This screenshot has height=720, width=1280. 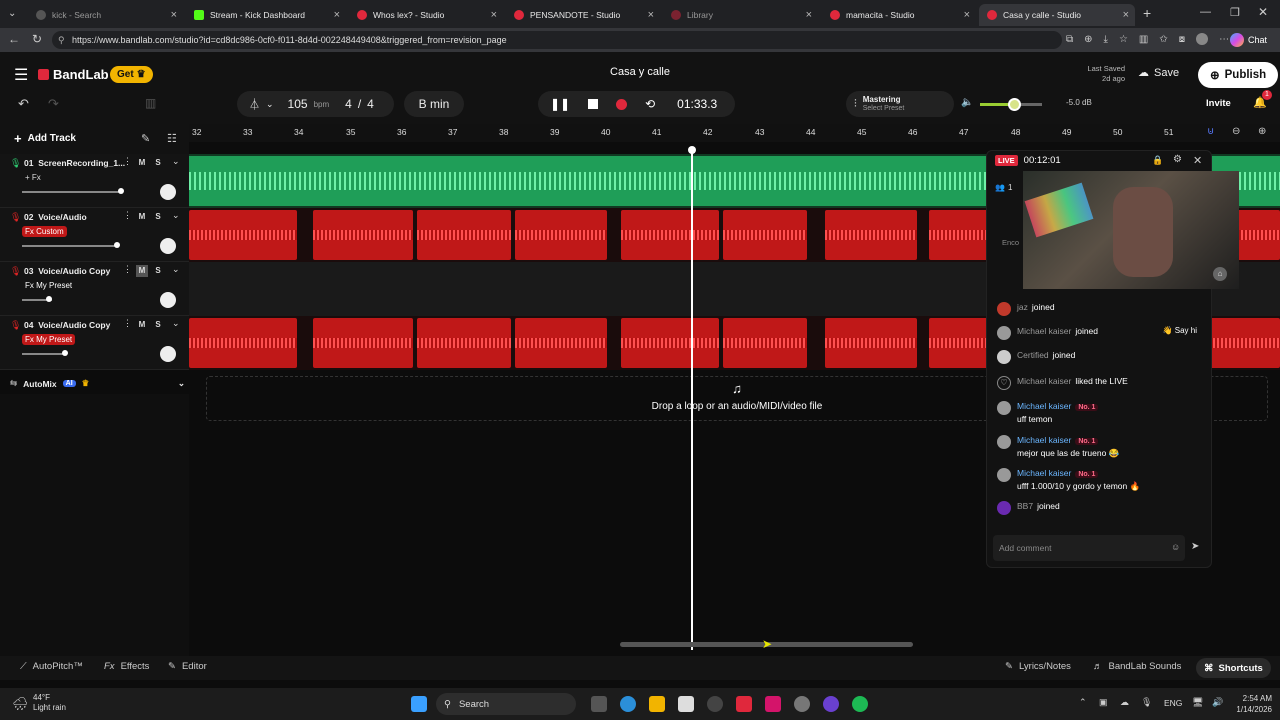 What do you see at coordinates (1173, 703) in the screenshot?
I see `language-indicator: ENG` at bounding box center [1173, 703].